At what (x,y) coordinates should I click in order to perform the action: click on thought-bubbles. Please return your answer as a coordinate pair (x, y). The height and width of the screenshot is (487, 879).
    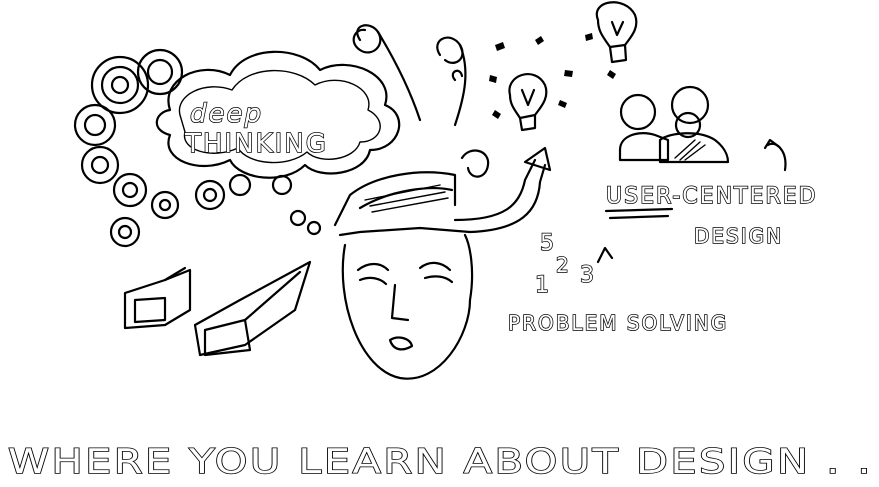
    Looking at the image, I should click on (296, 205).